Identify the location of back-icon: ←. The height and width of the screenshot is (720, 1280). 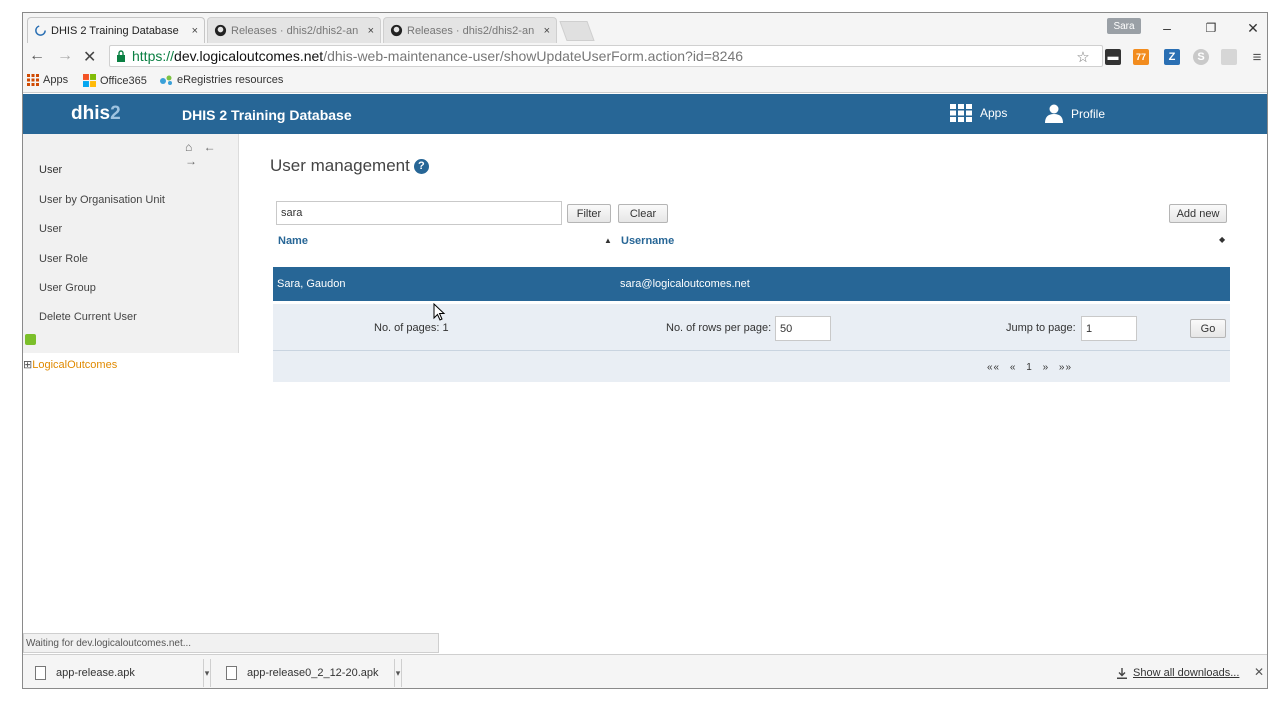
(37, 56).